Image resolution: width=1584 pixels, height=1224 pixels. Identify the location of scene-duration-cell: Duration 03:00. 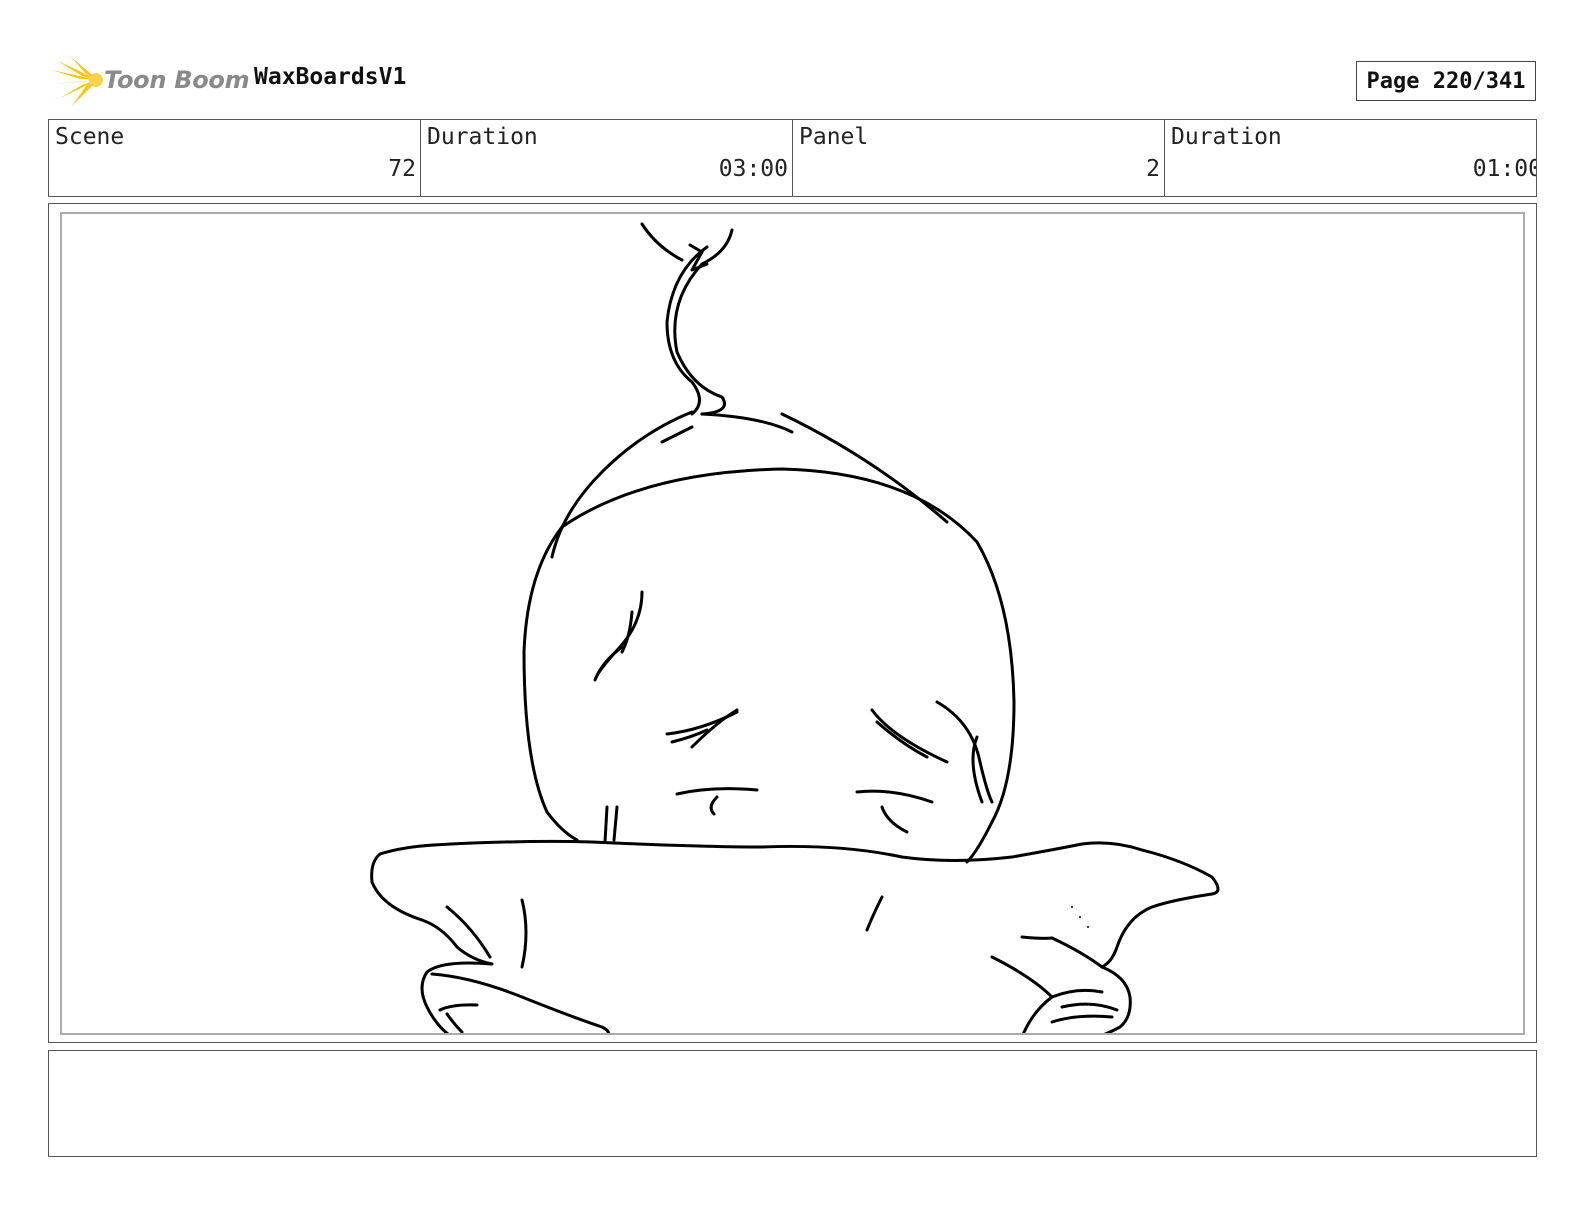
(607, 158).